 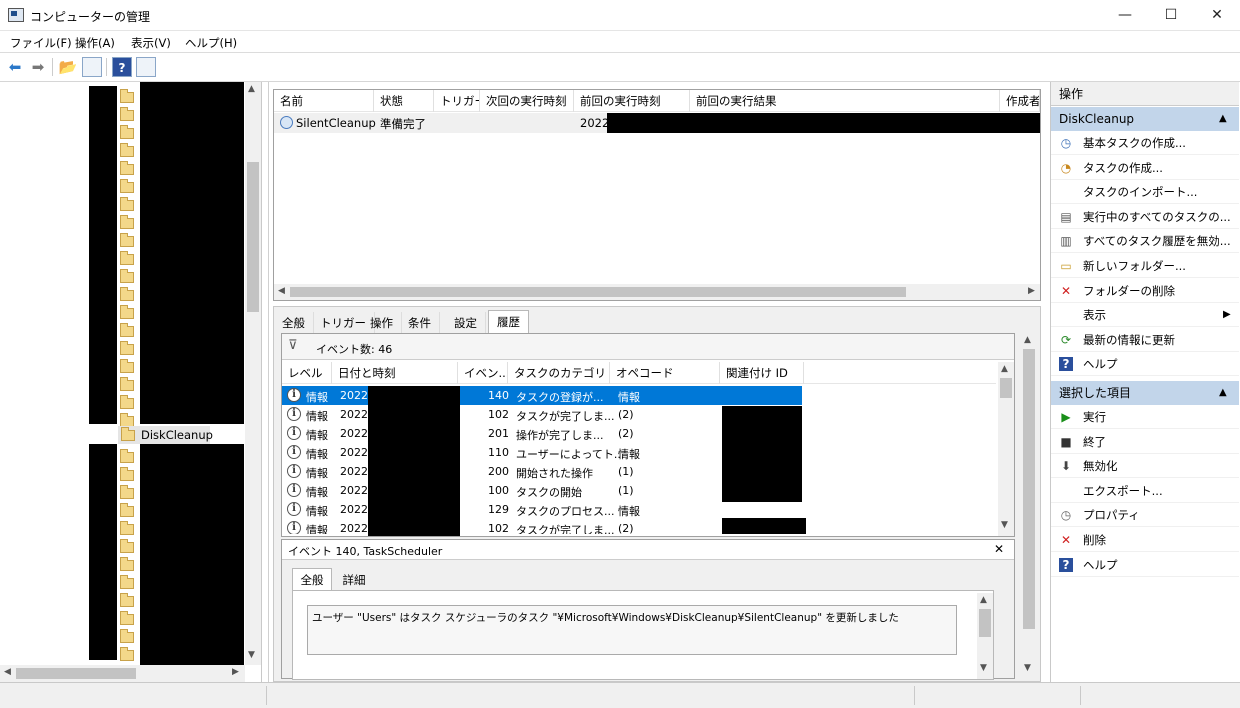 I want to click on maximize-button: ☐, so click(x=1171, y=15).